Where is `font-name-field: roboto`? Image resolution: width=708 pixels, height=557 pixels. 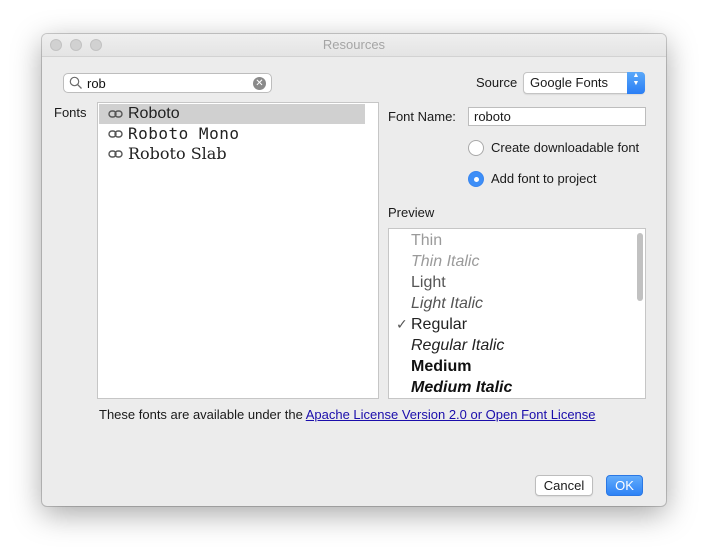
font-name-field: roboto is located at coordinates (557, 116).